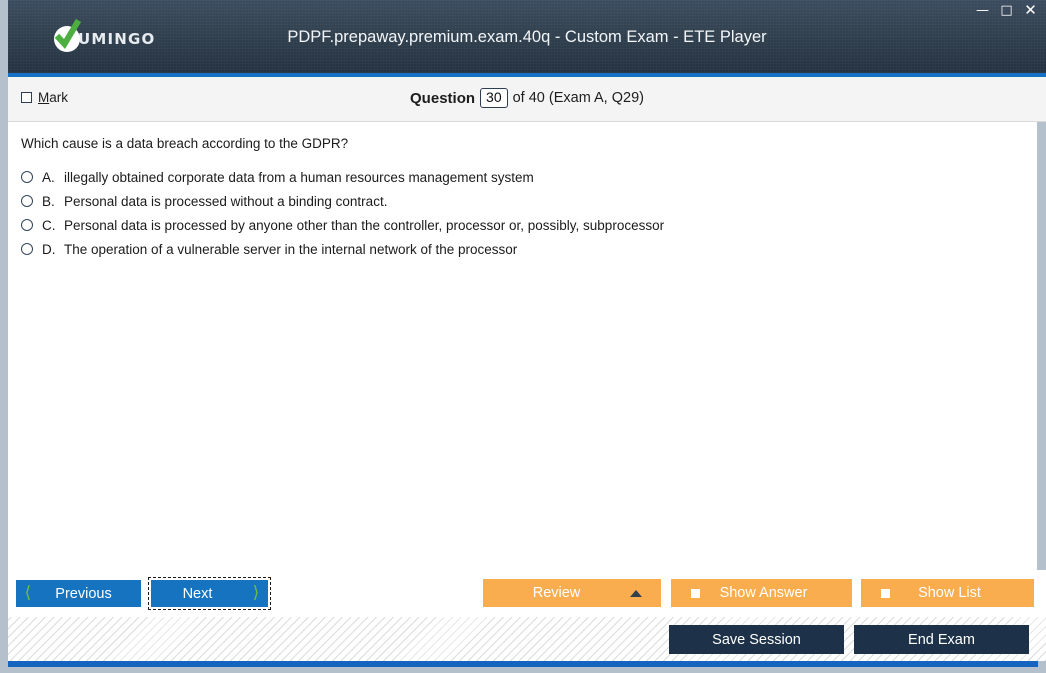 This screenshot has width=1046, height=673. Describe the element at coordinates (556, 593) in the screenshot. I see `review-button-label: Review` at that location.